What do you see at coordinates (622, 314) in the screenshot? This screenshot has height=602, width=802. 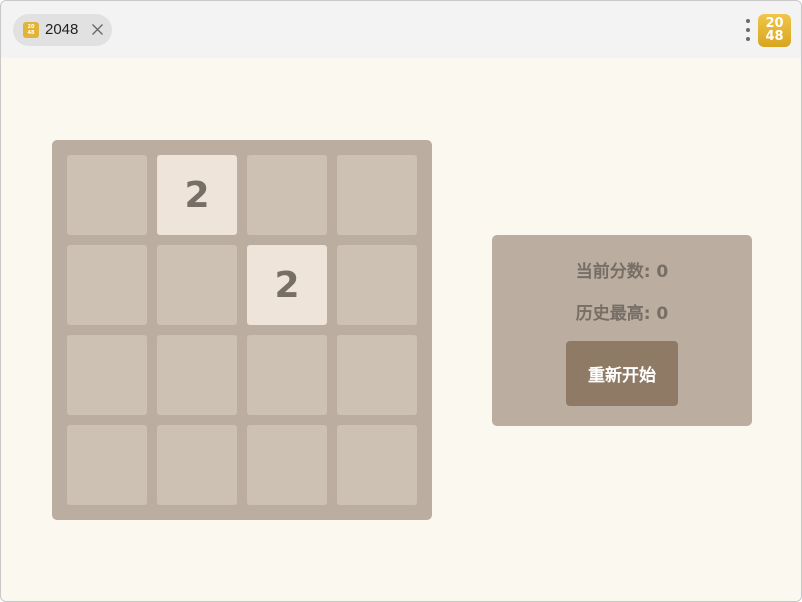 I see `best-score: 历史最高: 0` at bounding box center [622, 314].